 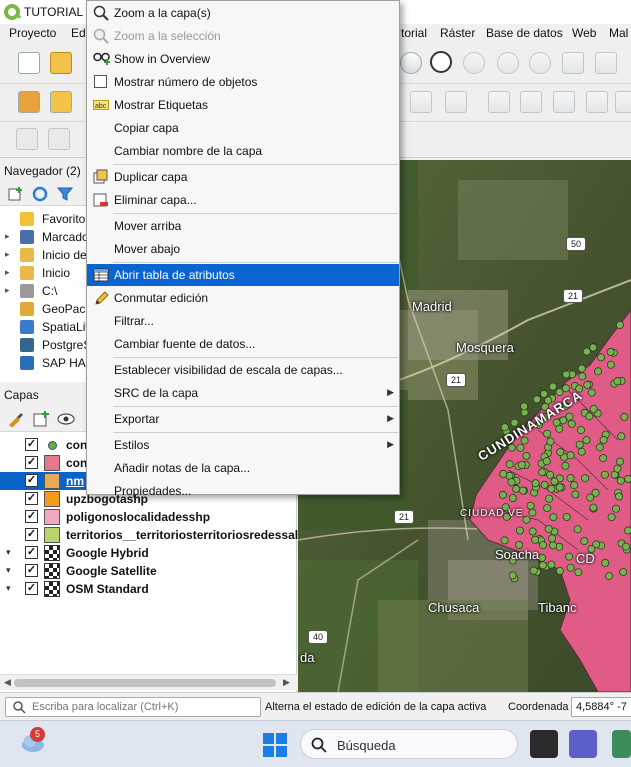 What do you see at coordinates (29, 63) in the screenshot?
I see `new-project-icon` at bounding box center [29, 63].